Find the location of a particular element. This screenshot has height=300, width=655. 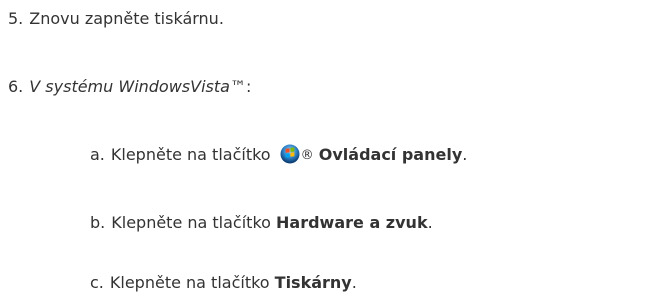

trademark-symbol: ™ is located at coordinates (237, 86).